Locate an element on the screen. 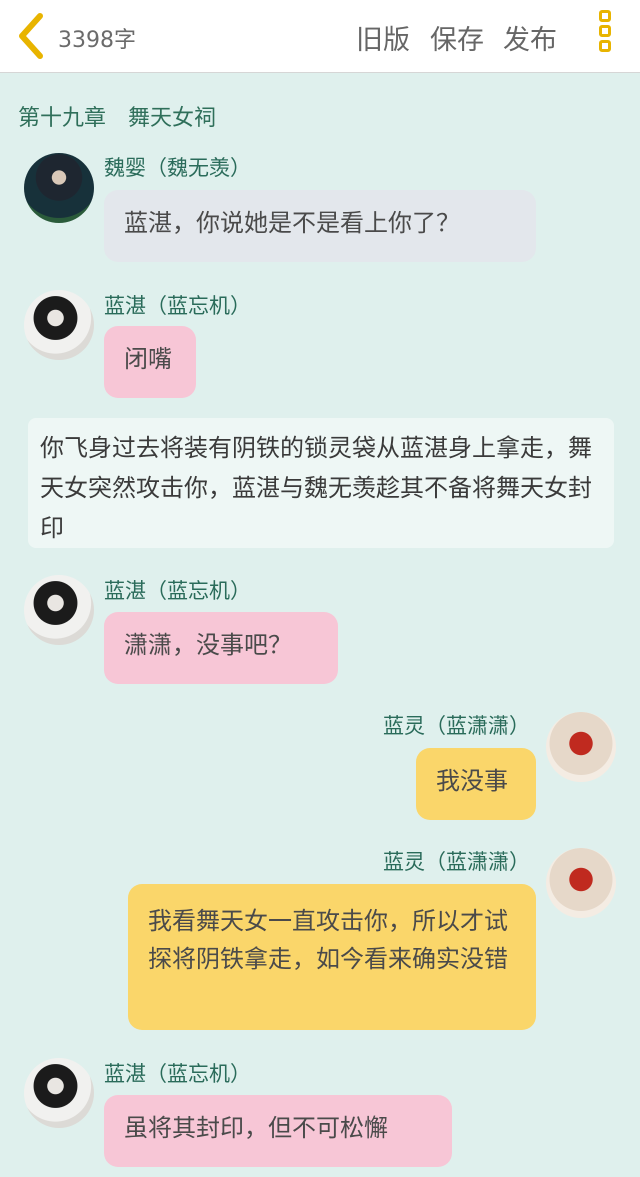  more-menu-icon is located at coordinates (605, 36).